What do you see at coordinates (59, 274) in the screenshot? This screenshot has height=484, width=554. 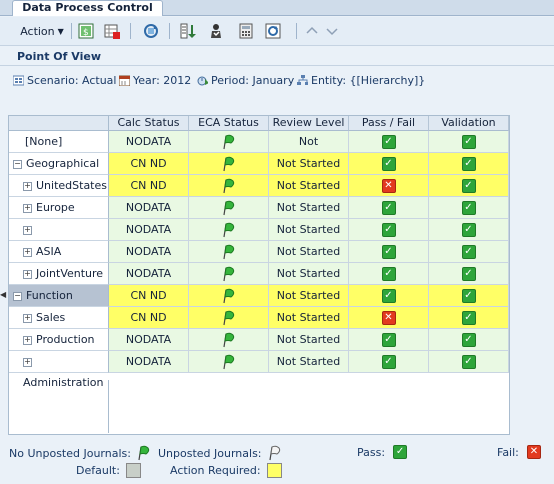 I see `row-header: + JointVenture` at bounding box center [59, 274].